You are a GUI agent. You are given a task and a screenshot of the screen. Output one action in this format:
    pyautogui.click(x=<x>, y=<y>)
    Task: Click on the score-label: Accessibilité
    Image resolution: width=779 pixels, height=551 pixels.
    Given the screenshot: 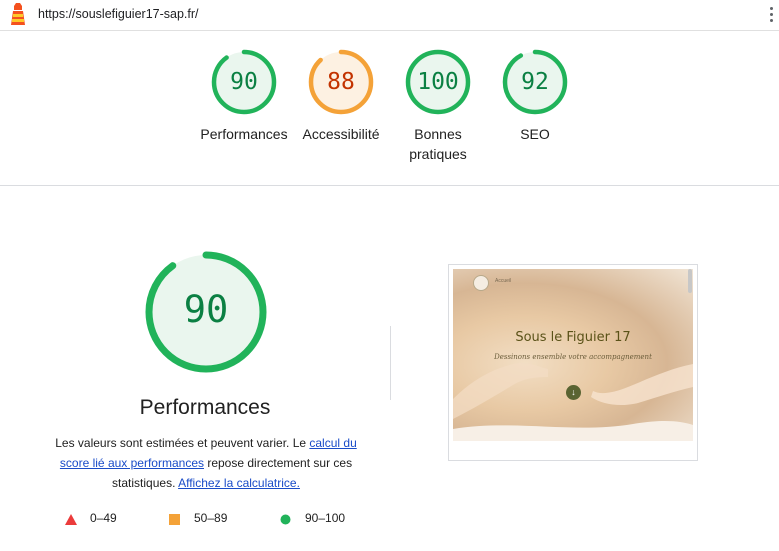 What is the action you would take?
    pyautogui.click(x=341, y=134)
    